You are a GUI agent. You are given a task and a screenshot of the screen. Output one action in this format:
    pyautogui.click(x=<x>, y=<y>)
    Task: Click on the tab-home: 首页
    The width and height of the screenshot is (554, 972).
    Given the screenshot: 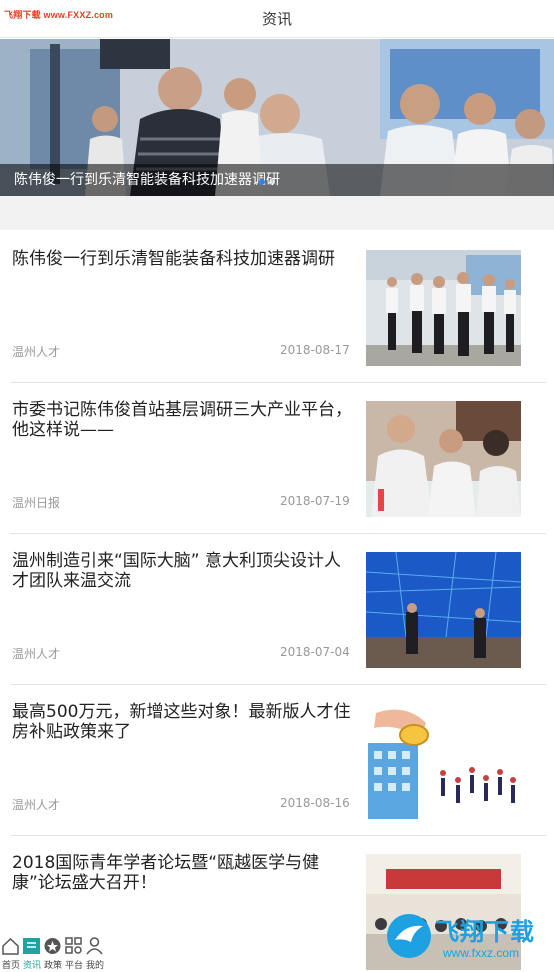 What is the action you would take?
    pyautogui.click(x=10, y=953)
    